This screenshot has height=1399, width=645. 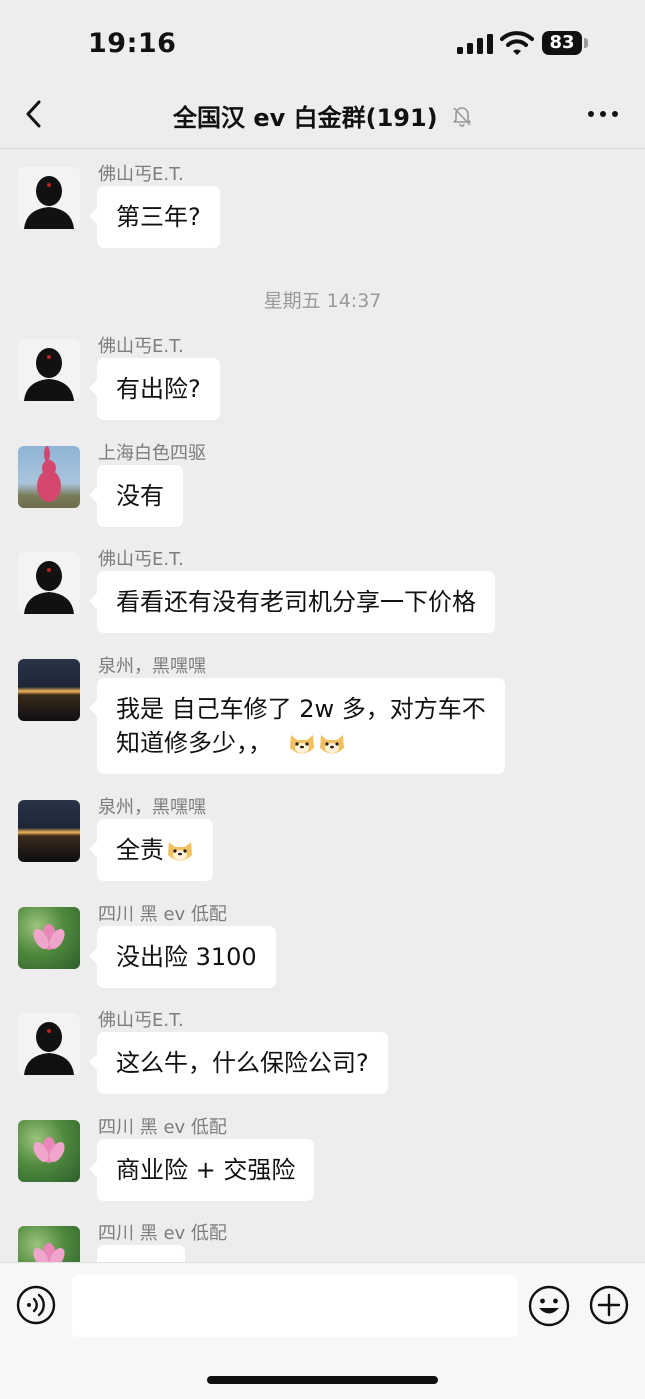 I want to click on bell-slash-icon, so click(x=462, y=116).